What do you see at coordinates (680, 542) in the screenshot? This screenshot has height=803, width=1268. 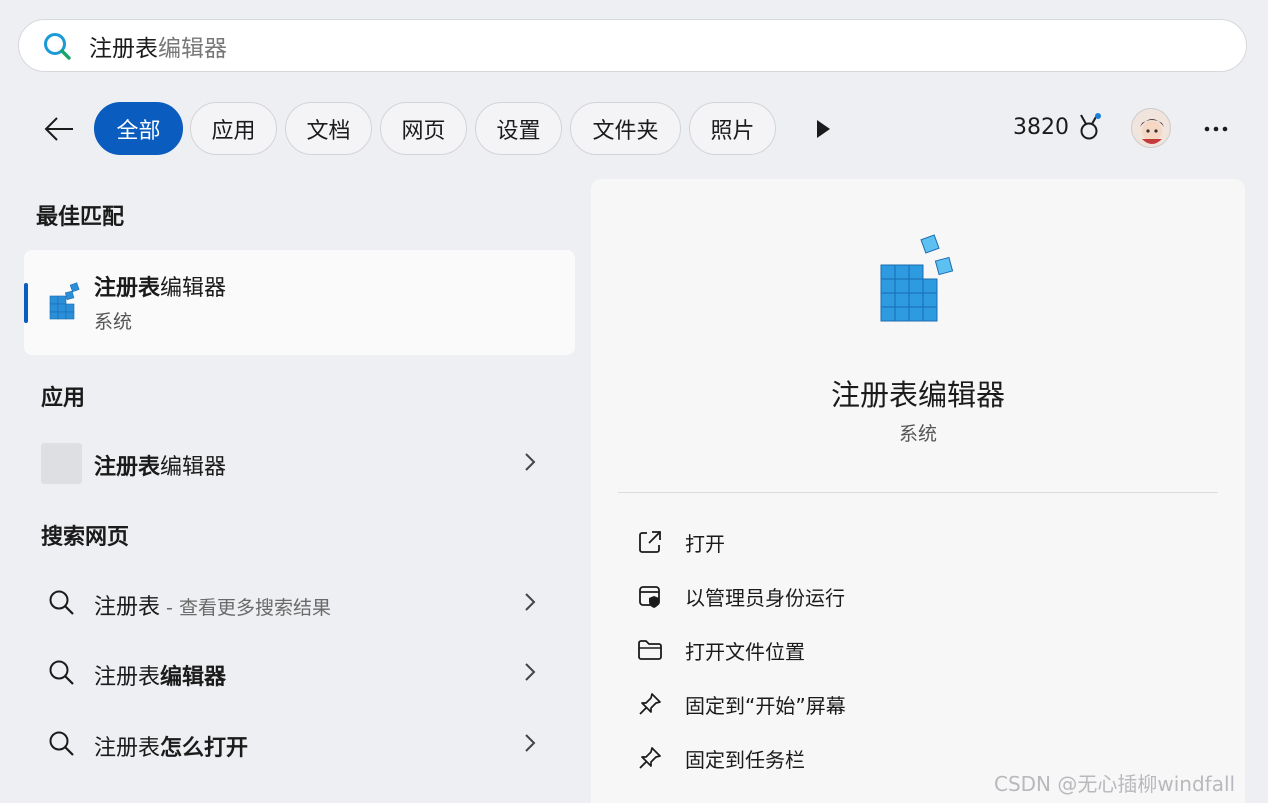 I see `open-action: 打开` at bounding box center [680, 542].